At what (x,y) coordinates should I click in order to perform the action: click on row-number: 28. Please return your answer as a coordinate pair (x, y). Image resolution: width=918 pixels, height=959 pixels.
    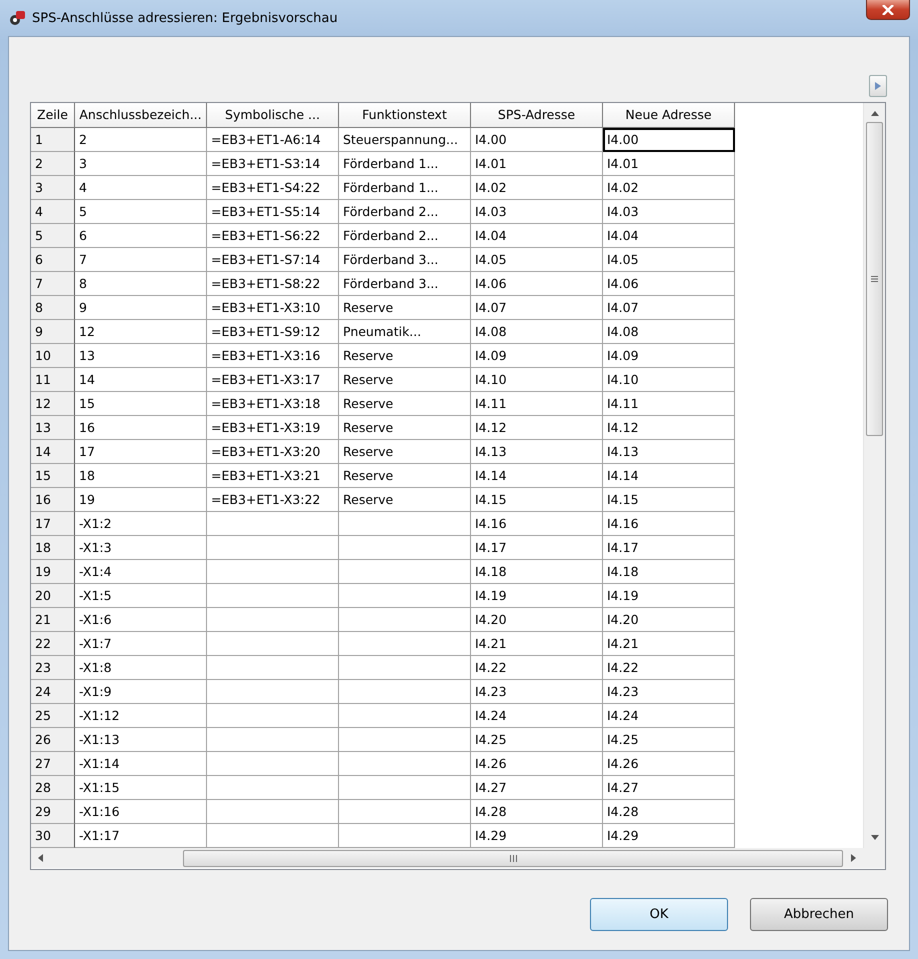
    Looking at the image, I should click on (53, 788).